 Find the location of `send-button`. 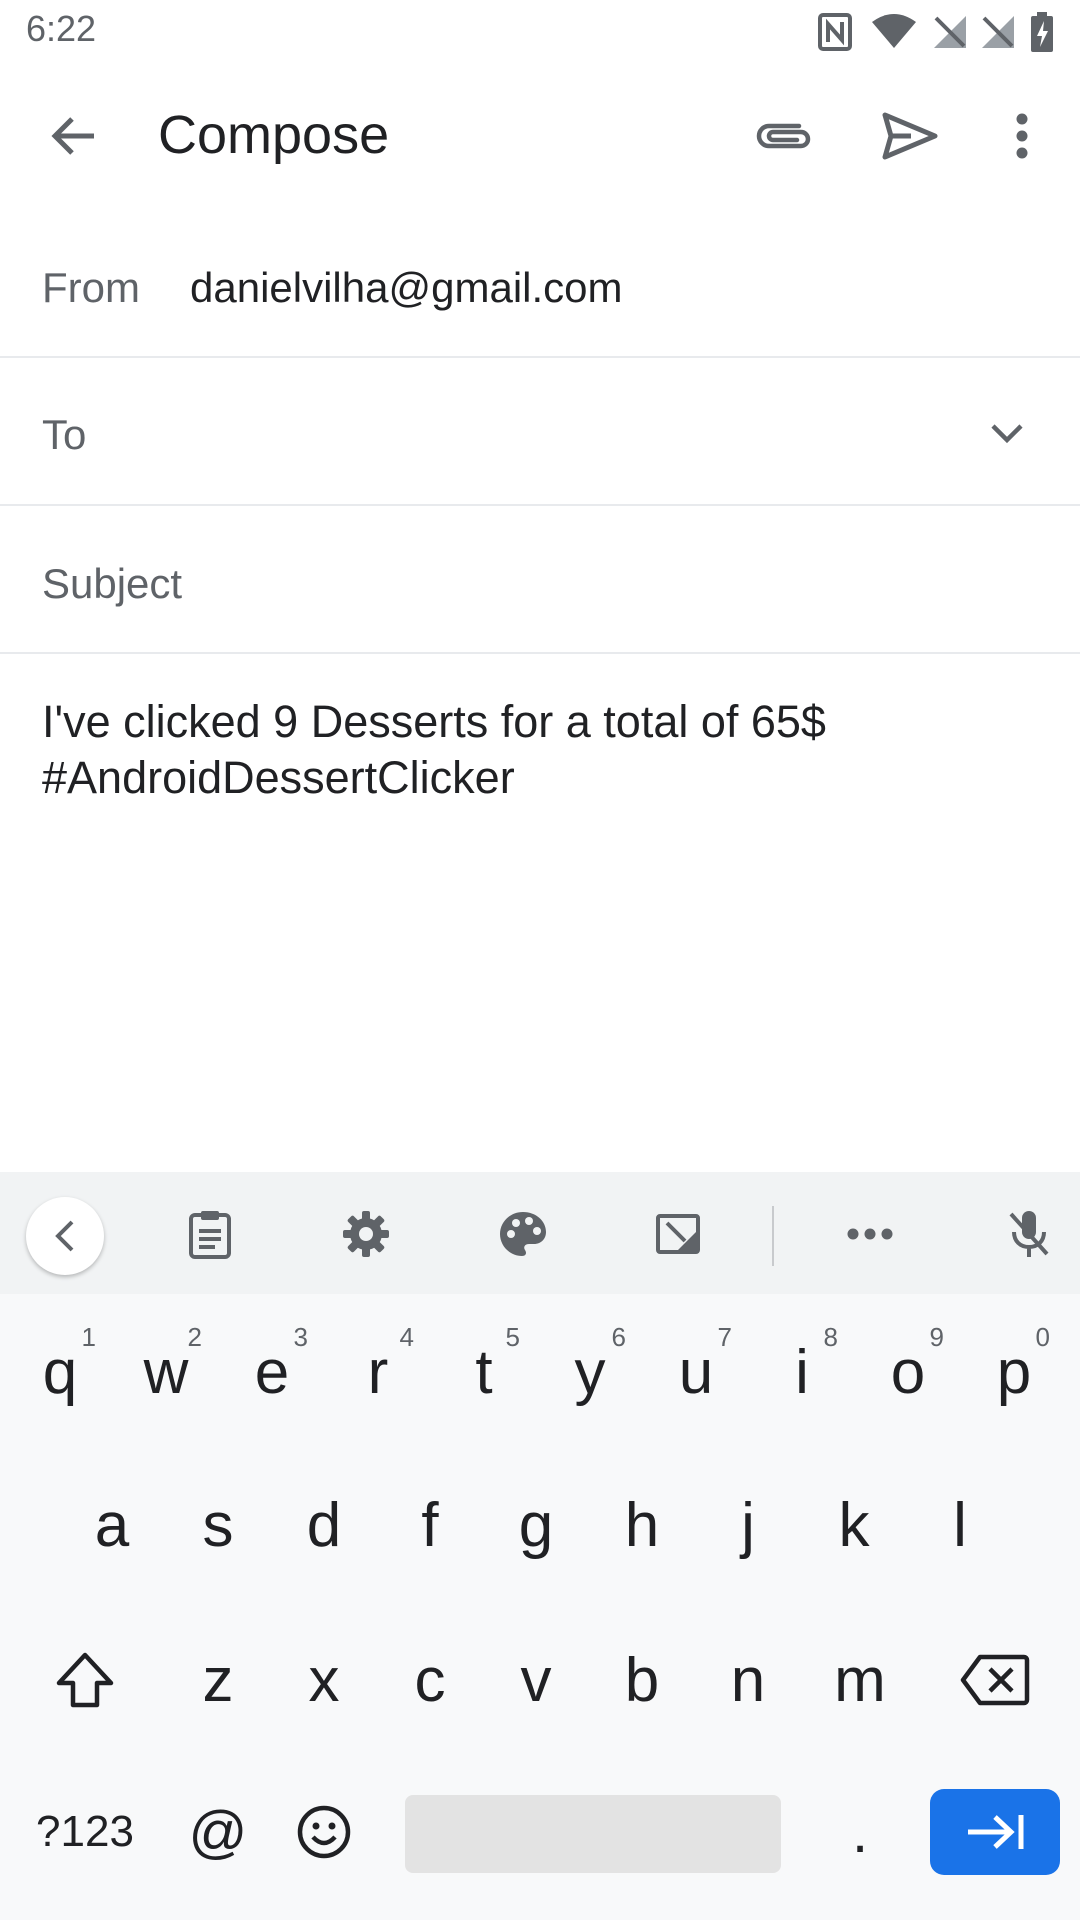

send-button is located at coordinates (910, 136).